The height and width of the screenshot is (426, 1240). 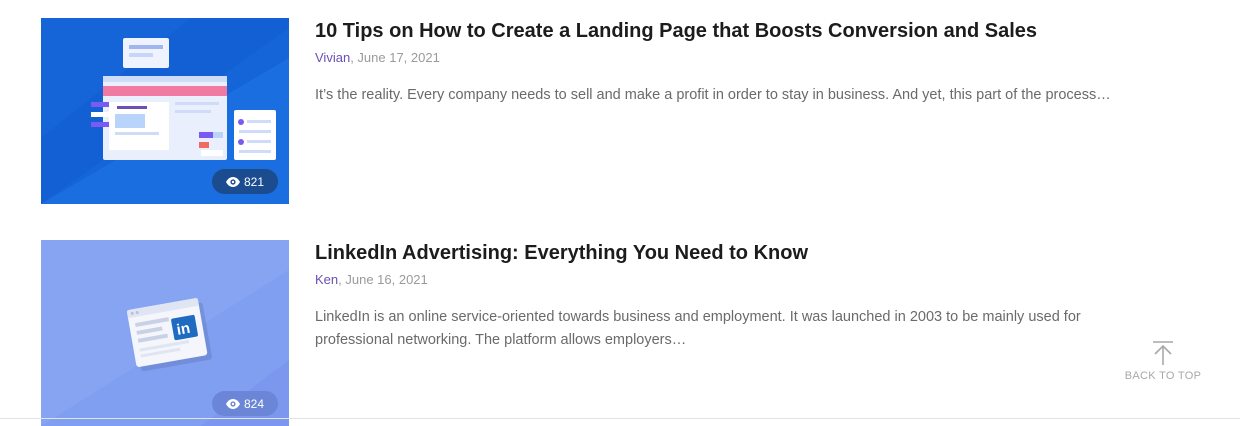 I want to click on post-meta: Ken, June 16, 2021, so click(x=715, y=280).